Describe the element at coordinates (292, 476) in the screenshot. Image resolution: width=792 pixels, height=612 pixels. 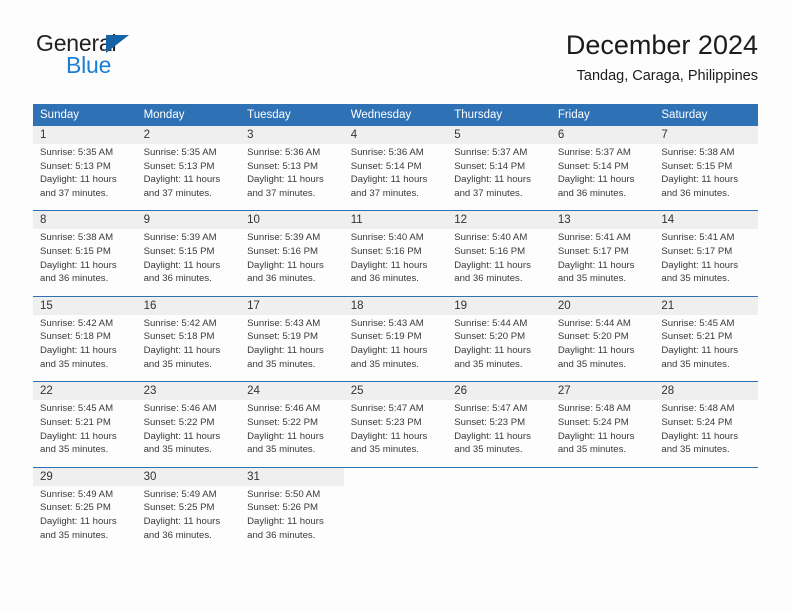
I see `day-number: 31` at that location.